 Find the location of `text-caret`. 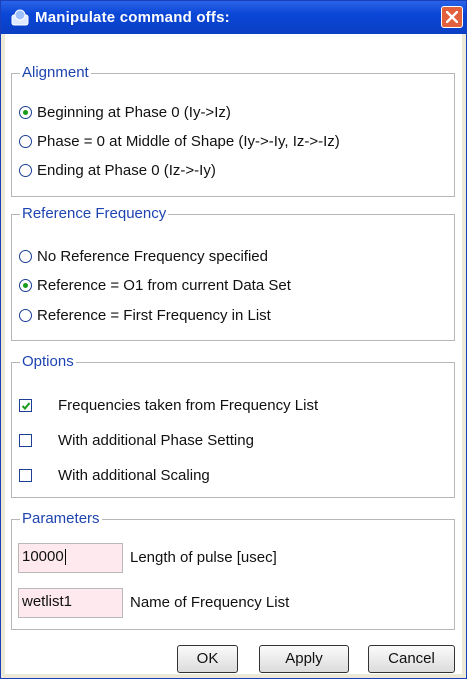

text-caret is located at coordinates (65, 557).